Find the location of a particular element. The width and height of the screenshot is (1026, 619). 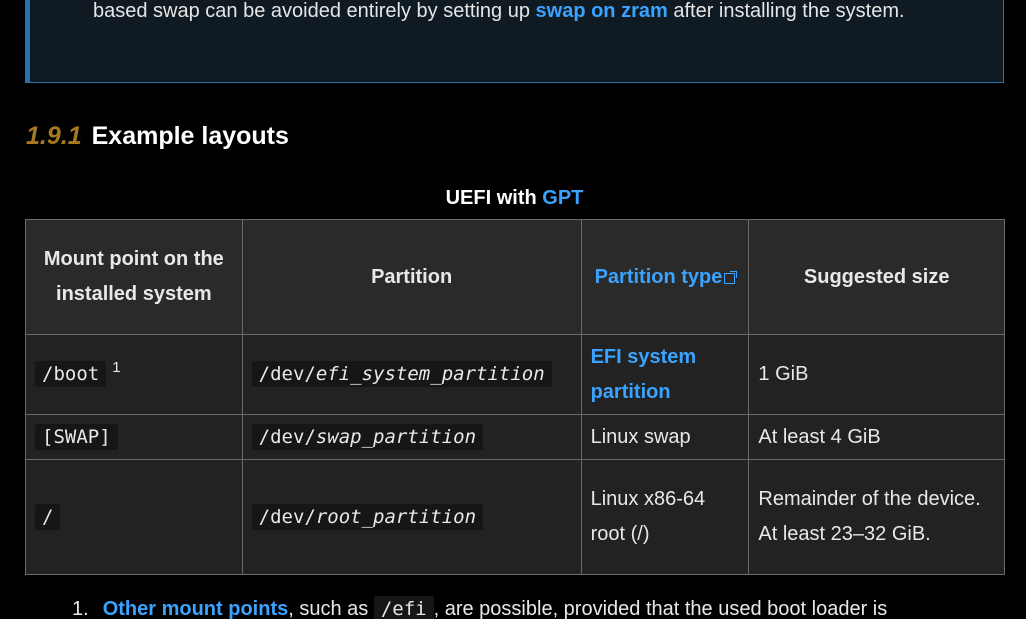

cell-type: Linux x86-64 root (/) is located at coordinates (665, 517).